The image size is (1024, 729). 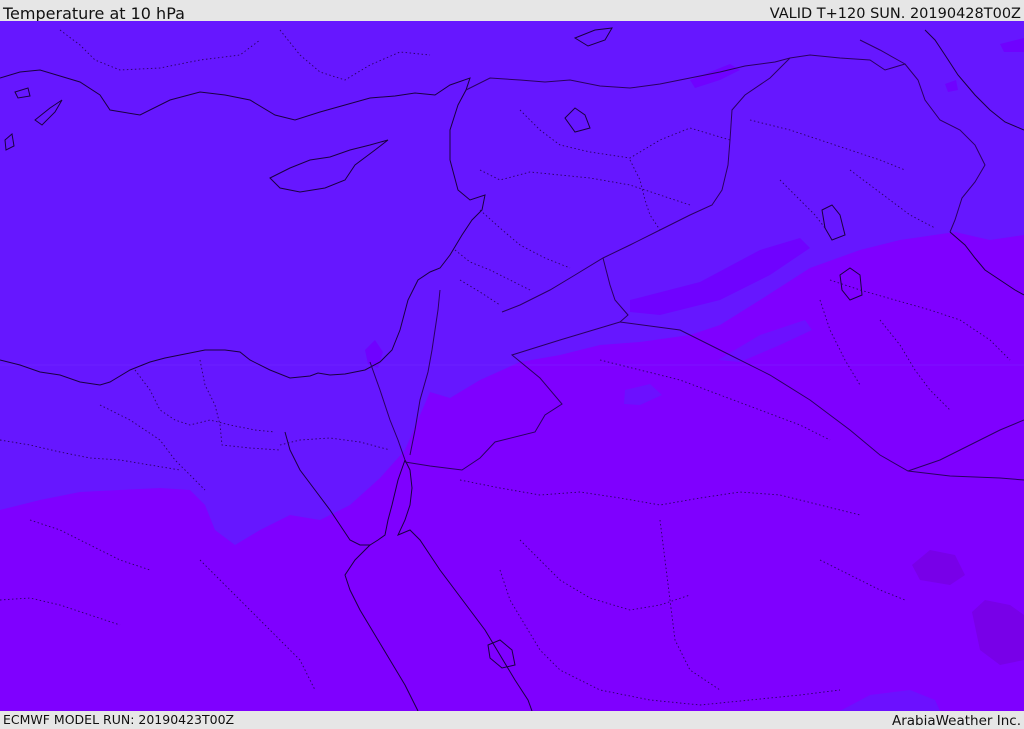 What do you see at coordinates (119, 719) in the screenshot?
I see `model-run: ECMWF MODEL RUN: 20190423T00Z` at bounding box center [119, 719].